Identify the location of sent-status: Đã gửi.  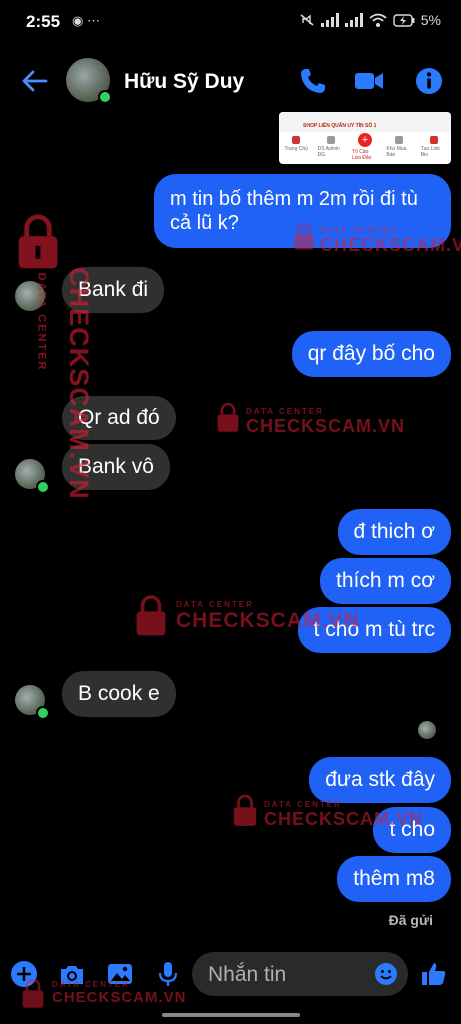
(410, 920).